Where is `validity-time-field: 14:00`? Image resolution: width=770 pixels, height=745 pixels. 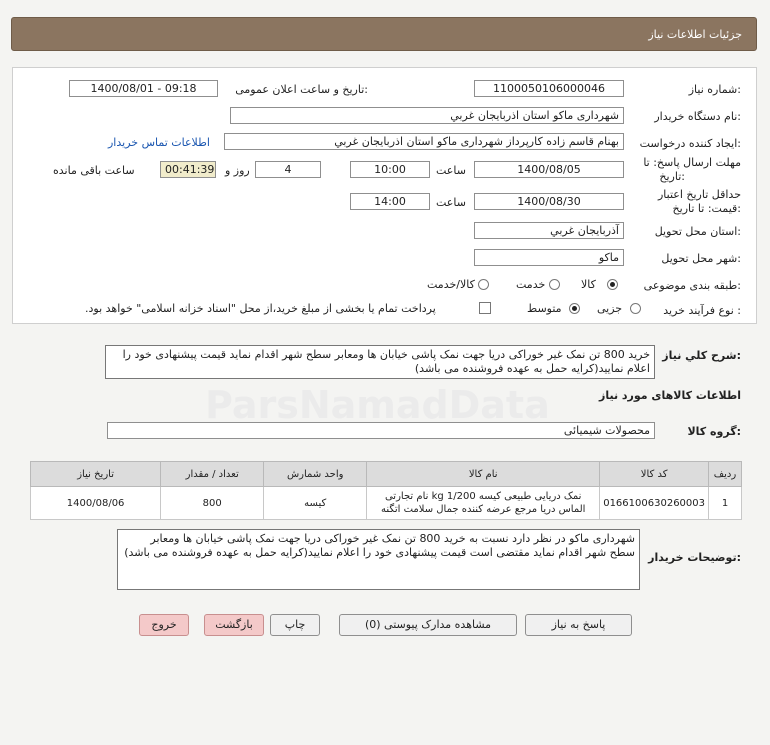 validity-time-field: 14:00 is located at coordinates (390, 201).